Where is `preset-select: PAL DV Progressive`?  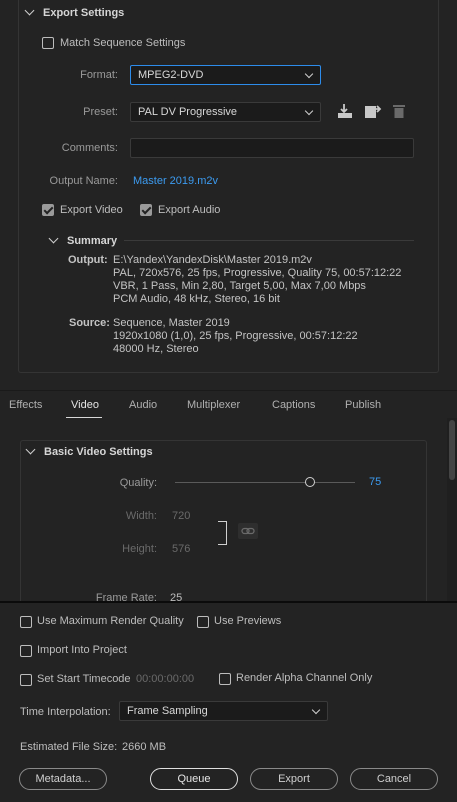
preset-select: PAL DV Progressive is located at coordinates (225, 112).